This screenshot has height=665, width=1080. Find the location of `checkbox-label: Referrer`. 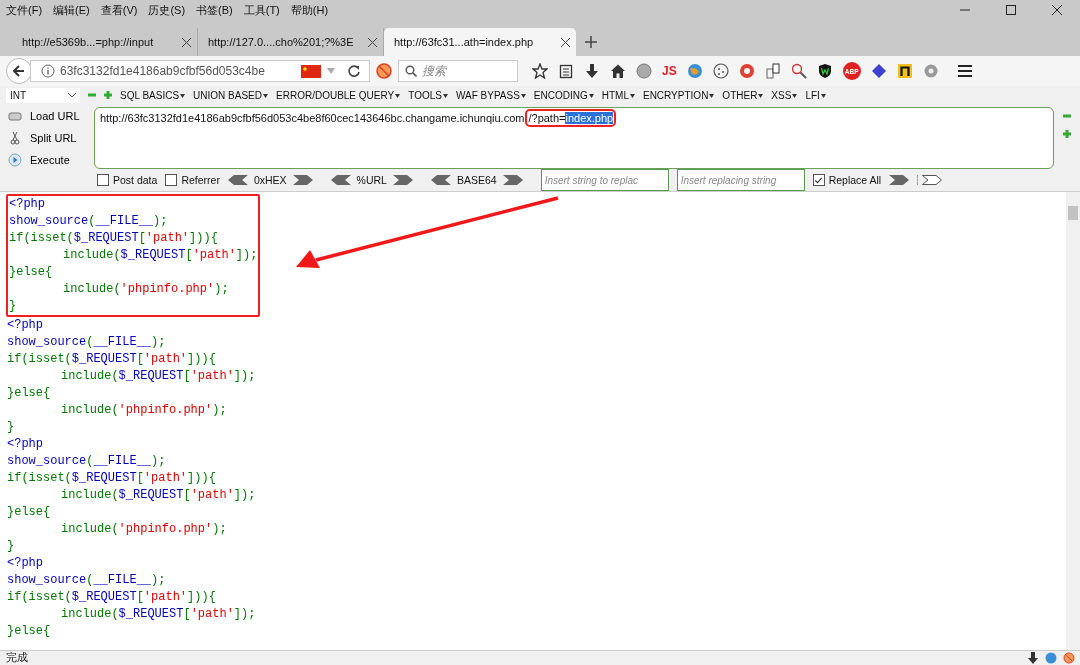

checkbox-label: Referrer is located at coordinates (200, 180).